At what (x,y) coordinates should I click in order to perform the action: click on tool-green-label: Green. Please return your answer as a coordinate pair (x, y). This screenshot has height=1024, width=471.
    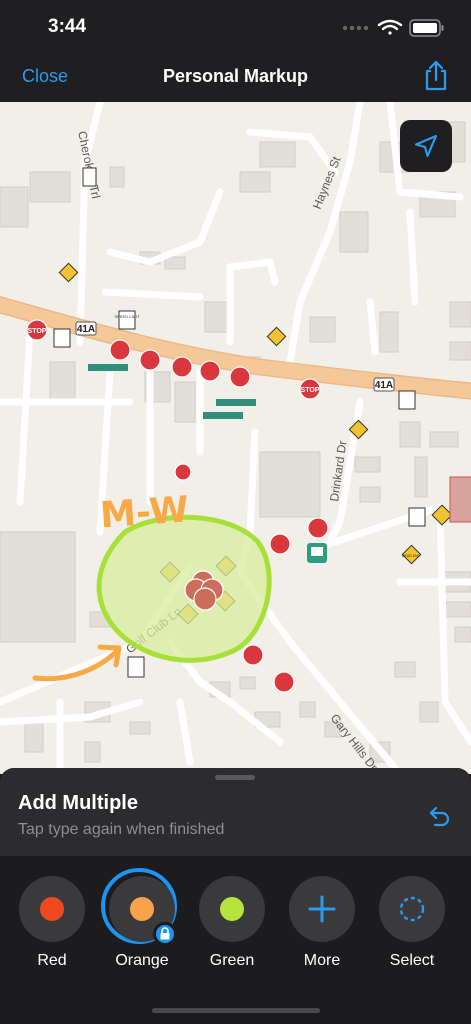
    Looking at the image, I should click on (232, 960).